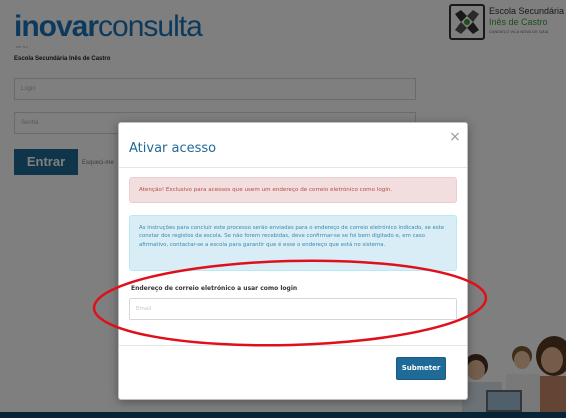 The width and height of the screenshot is (566, 418). Describe the element at coordinates (455, 137) in the screenshot. I see `close-icon: ×` at that location.